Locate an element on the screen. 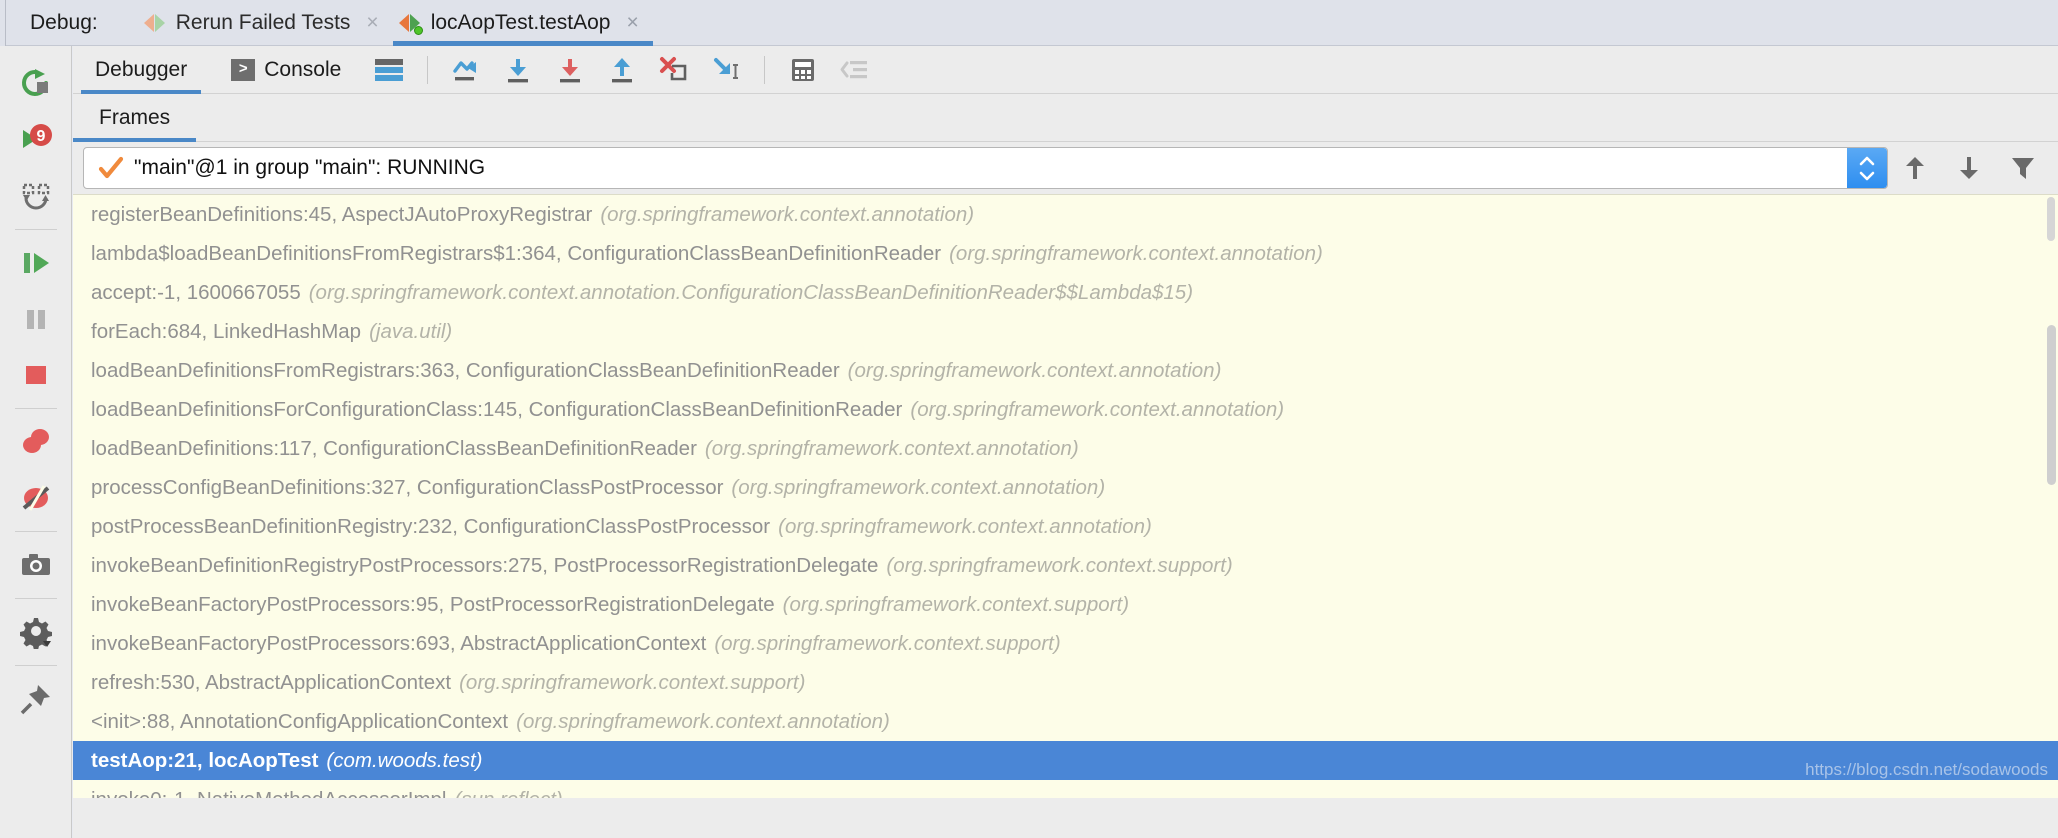 The width and height of the screenshot is (2058, 838). move-down-button is located at coordinates (1969, 168).